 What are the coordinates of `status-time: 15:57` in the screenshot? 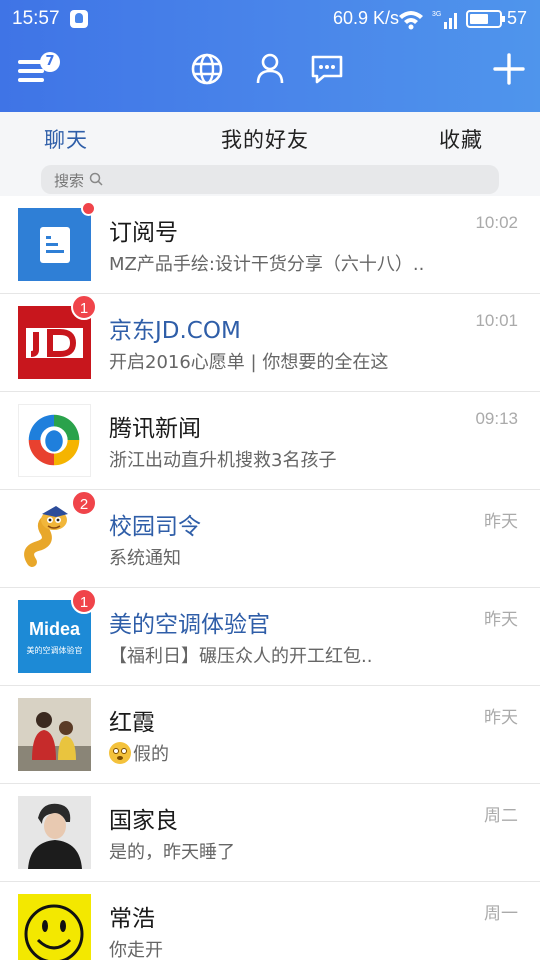 It's located at (36, 18).